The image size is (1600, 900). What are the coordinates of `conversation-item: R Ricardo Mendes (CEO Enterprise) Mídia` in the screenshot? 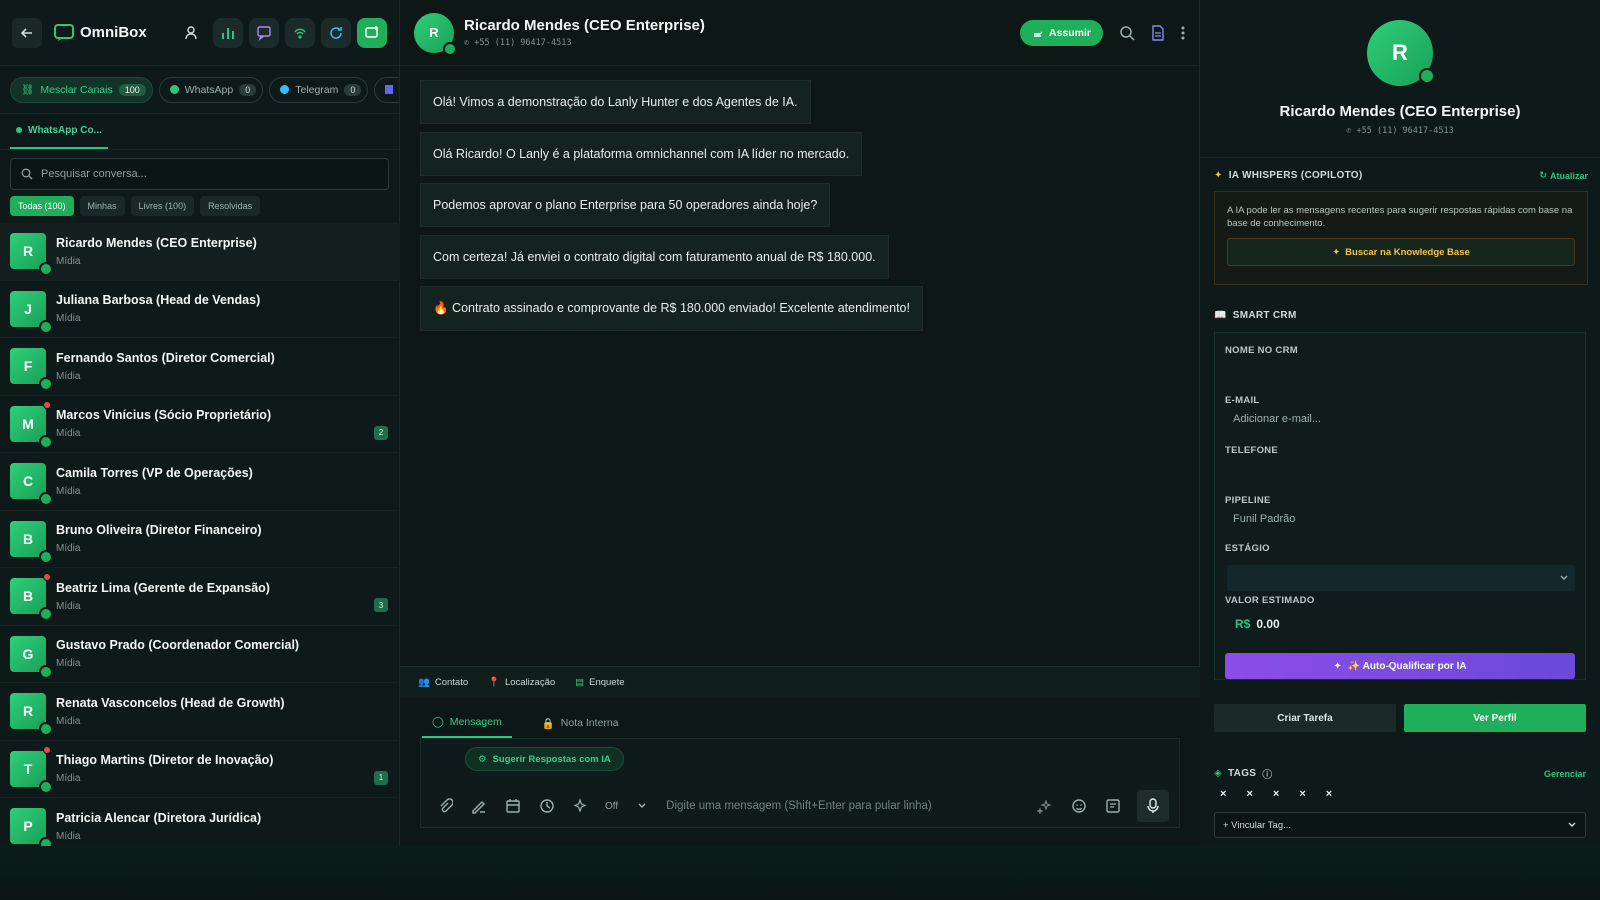 It's located at (200, 252).